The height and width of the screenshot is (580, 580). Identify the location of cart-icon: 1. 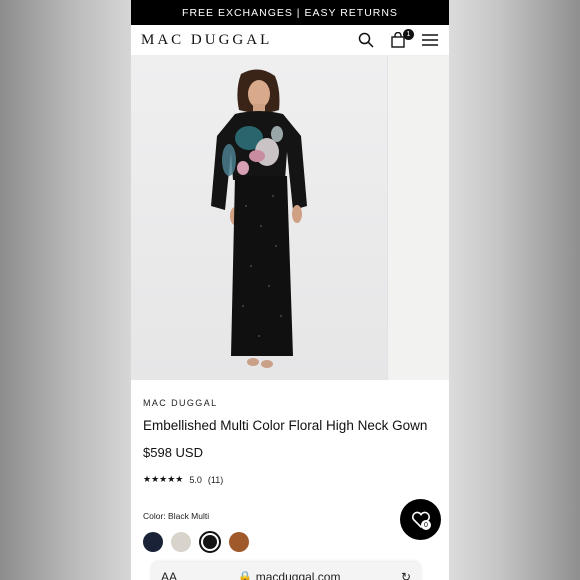
(401, 39).